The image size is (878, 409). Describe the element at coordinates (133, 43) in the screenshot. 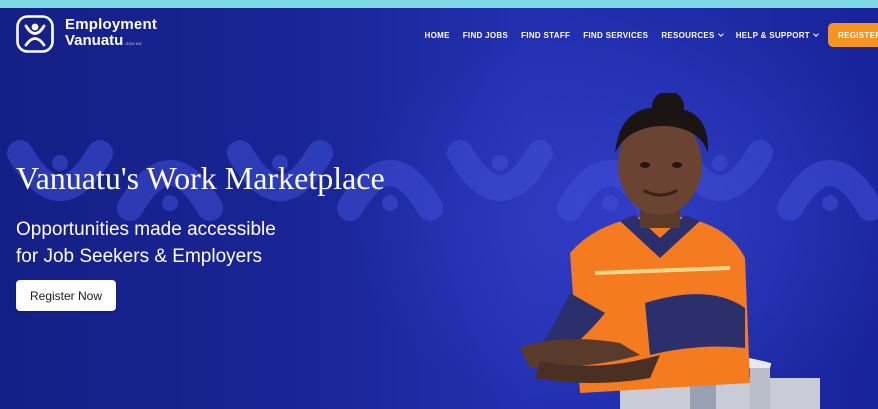

I see `brand-suffix: GOV.VU` at that location.